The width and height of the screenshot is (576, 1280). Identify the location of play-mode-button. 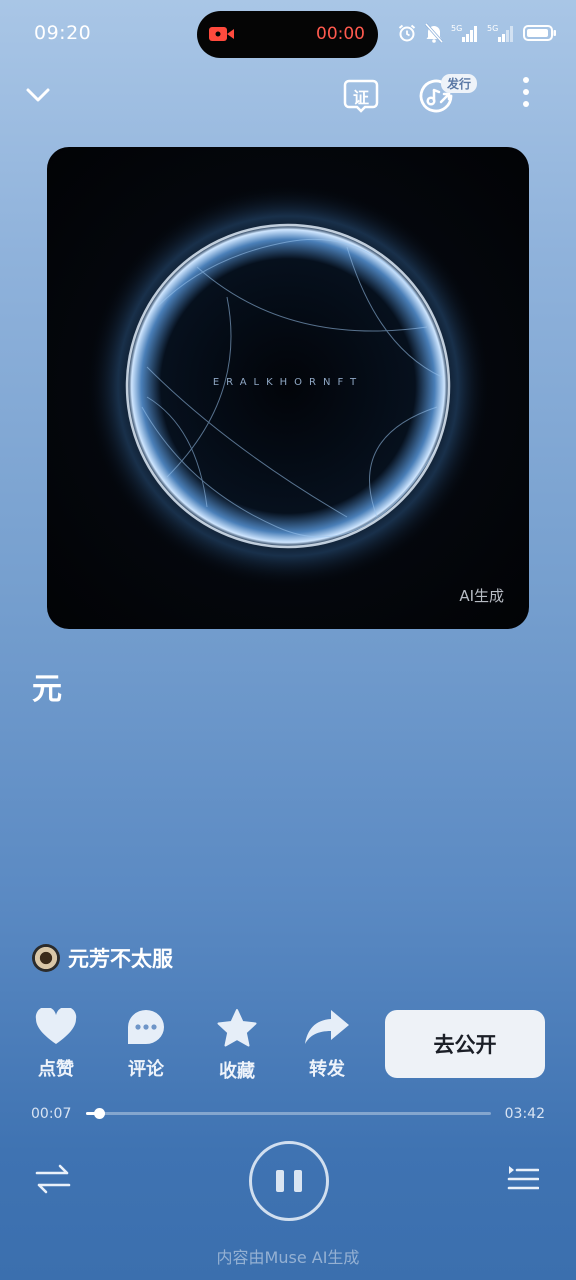
(53, 1181).